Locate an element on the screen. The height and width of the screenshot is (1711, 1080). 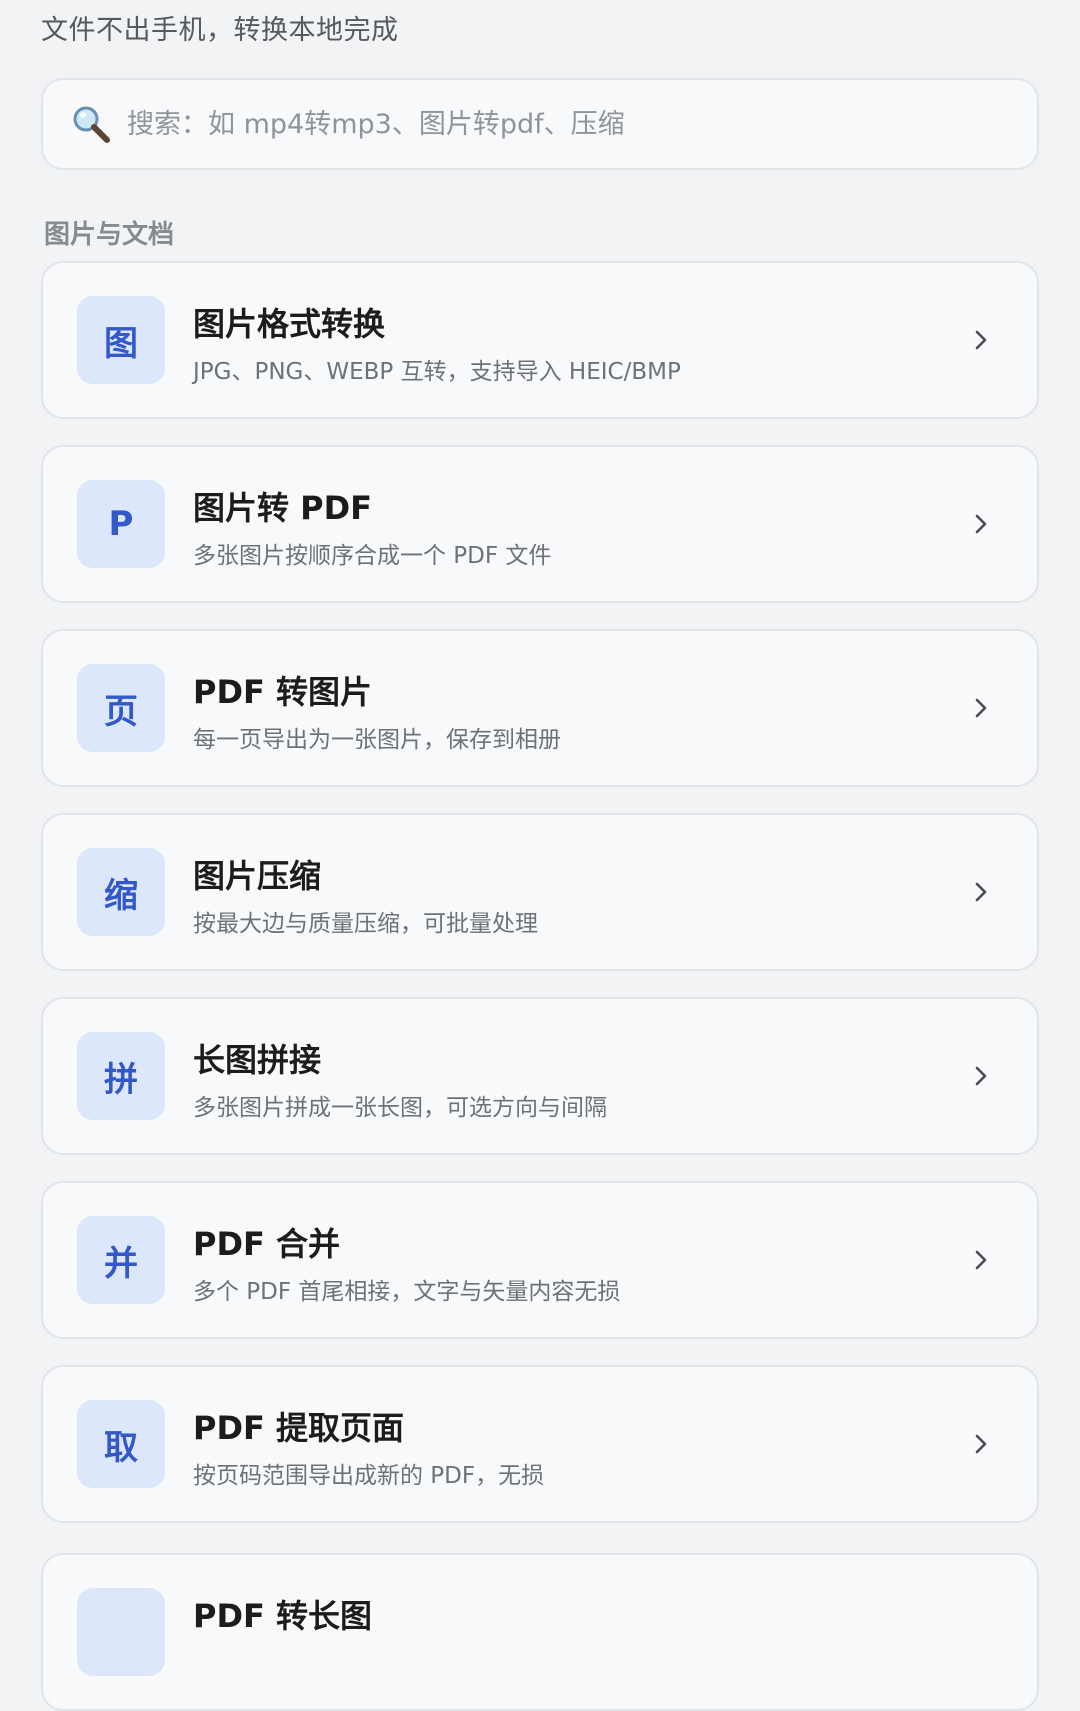
tool-badge: 取 is located at coordinates (121, 1444).